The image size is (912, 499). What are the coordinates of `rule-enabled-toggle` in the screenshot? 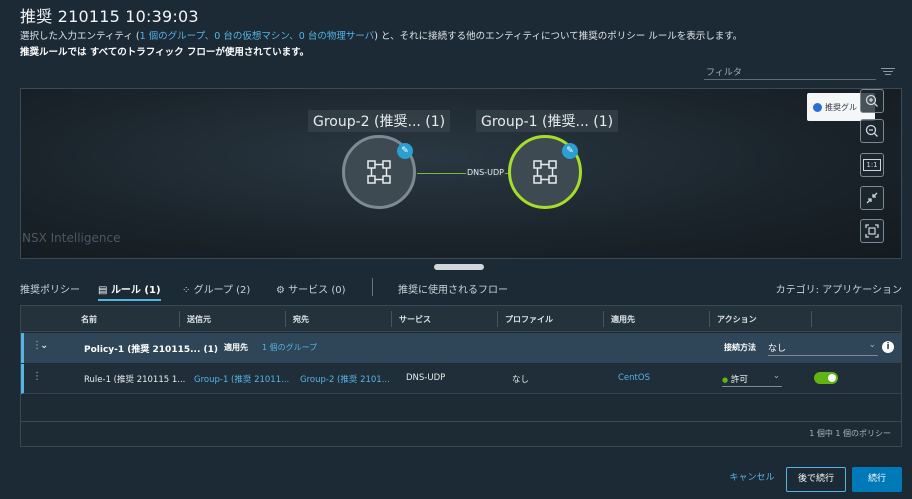 It's located at (826, 378).